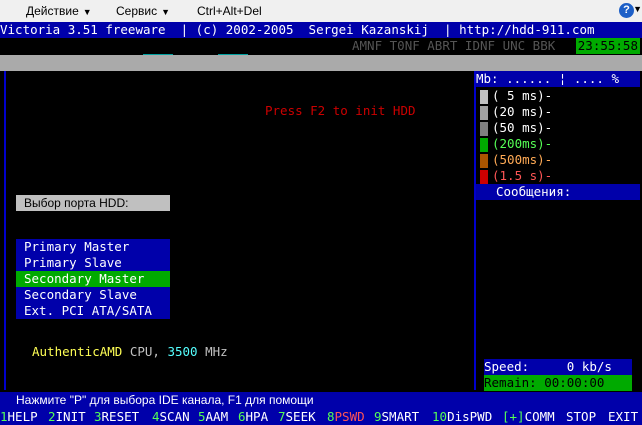 Image resolution: width=642 pixels, height=425 pixels. Describe the element at coordinates (93, 311) in the screenshot. I see `port-option-ext-pci-ata-sata: Ext. PCI ATA/SATA` at that location.